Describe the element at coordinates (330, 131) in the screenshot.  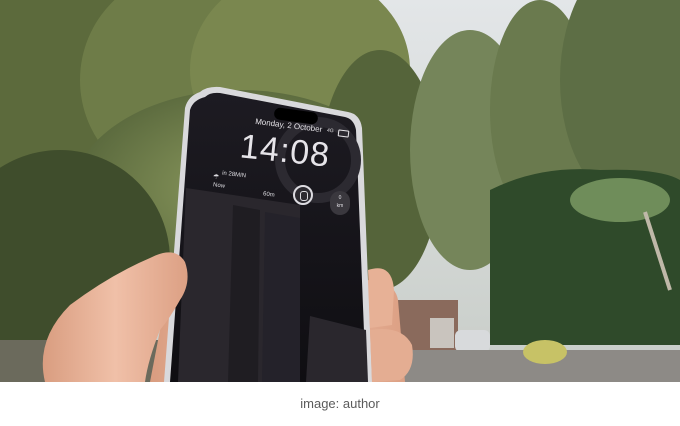
I see `lock-network: 4G` at that location.